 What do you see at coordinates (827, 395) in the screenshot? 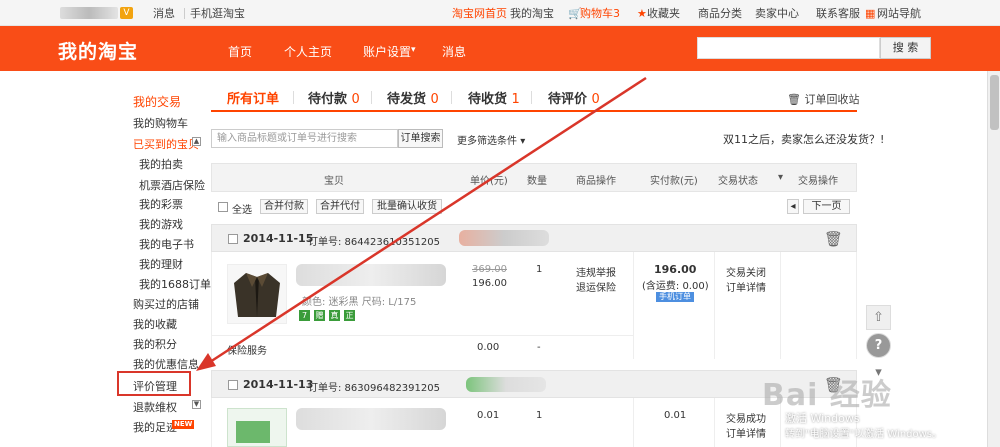
I see `baidu-watermark: Bai 经验` at bounding box center [827, 395].